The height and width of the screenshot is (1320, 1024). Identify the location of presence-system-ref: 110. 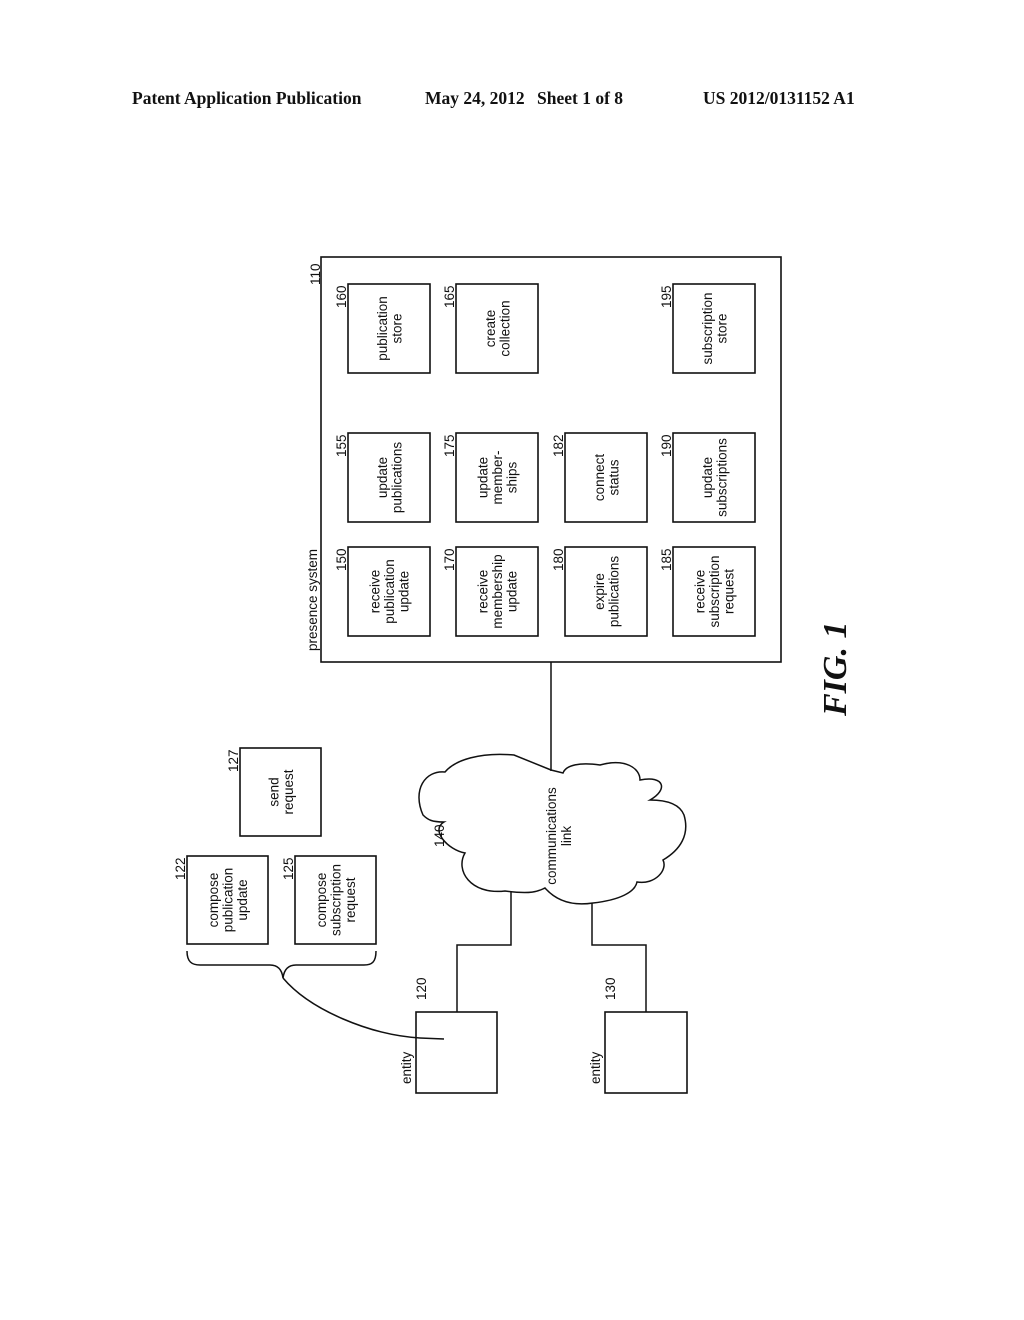
(315, 274).